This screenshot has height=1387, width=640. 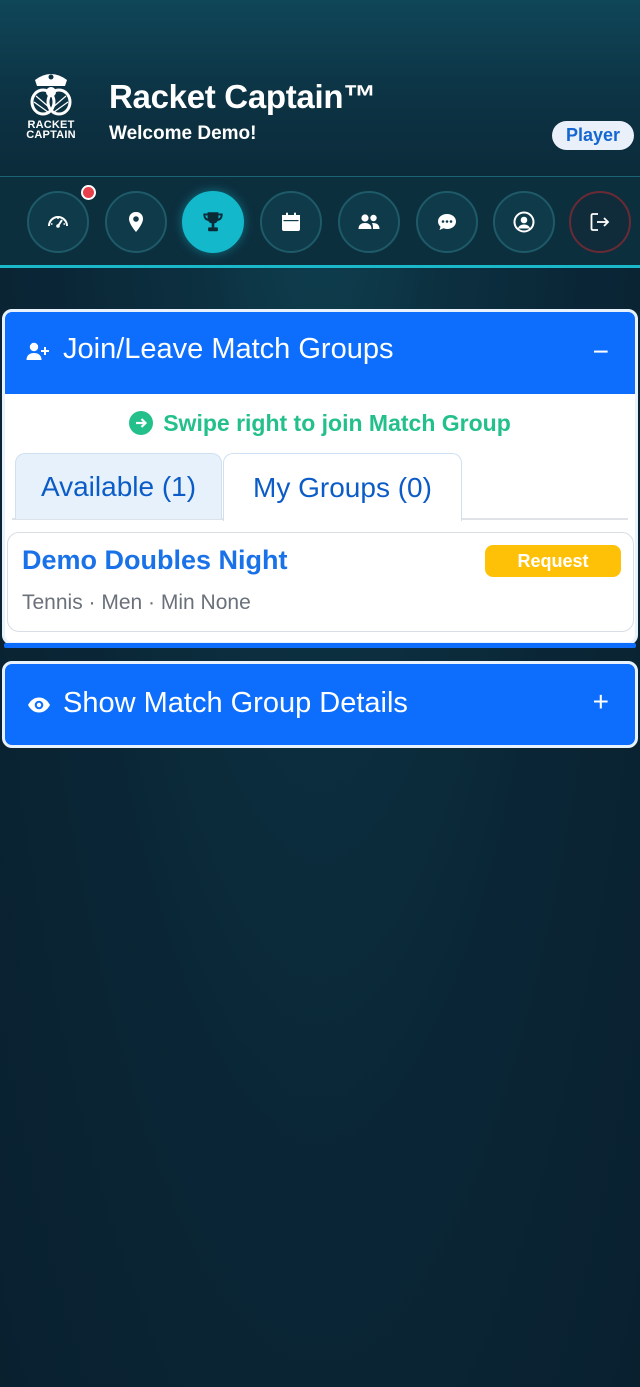 I want to click on collapse-toggle-icon: −, so click(x=601, y=352).